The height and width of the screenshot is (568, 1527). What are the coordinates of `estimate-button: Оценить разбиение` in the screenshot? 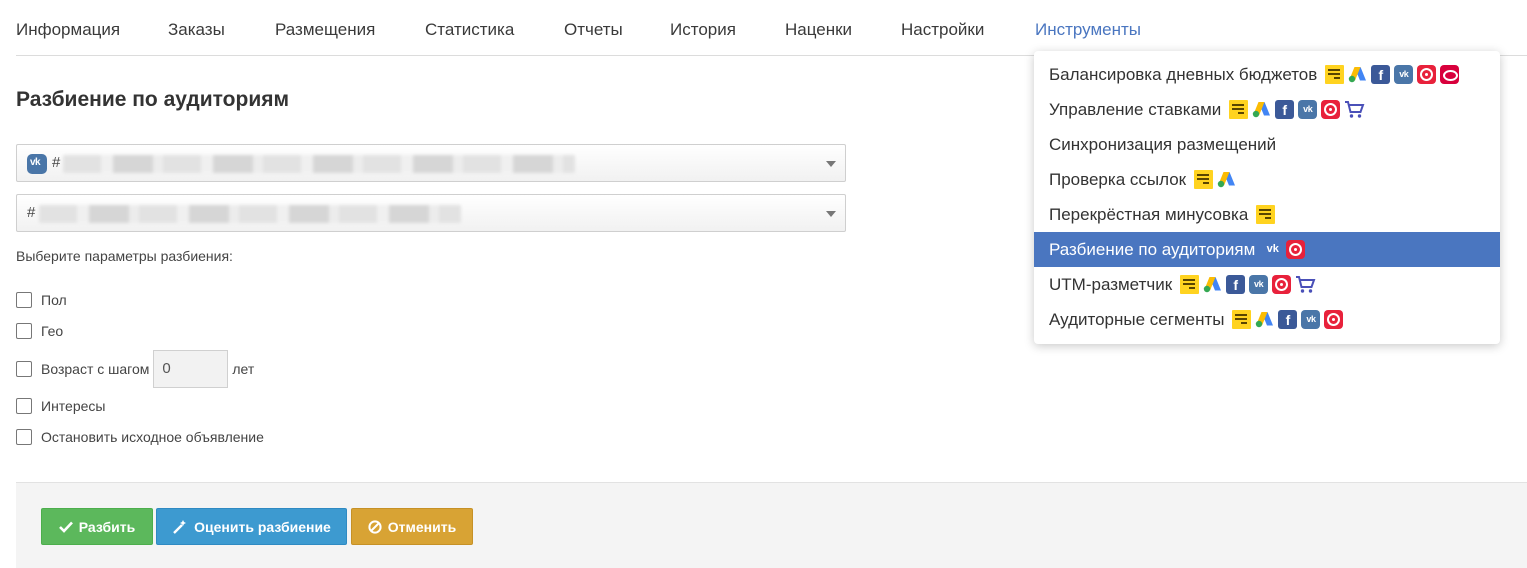 It's located at (251, 526).